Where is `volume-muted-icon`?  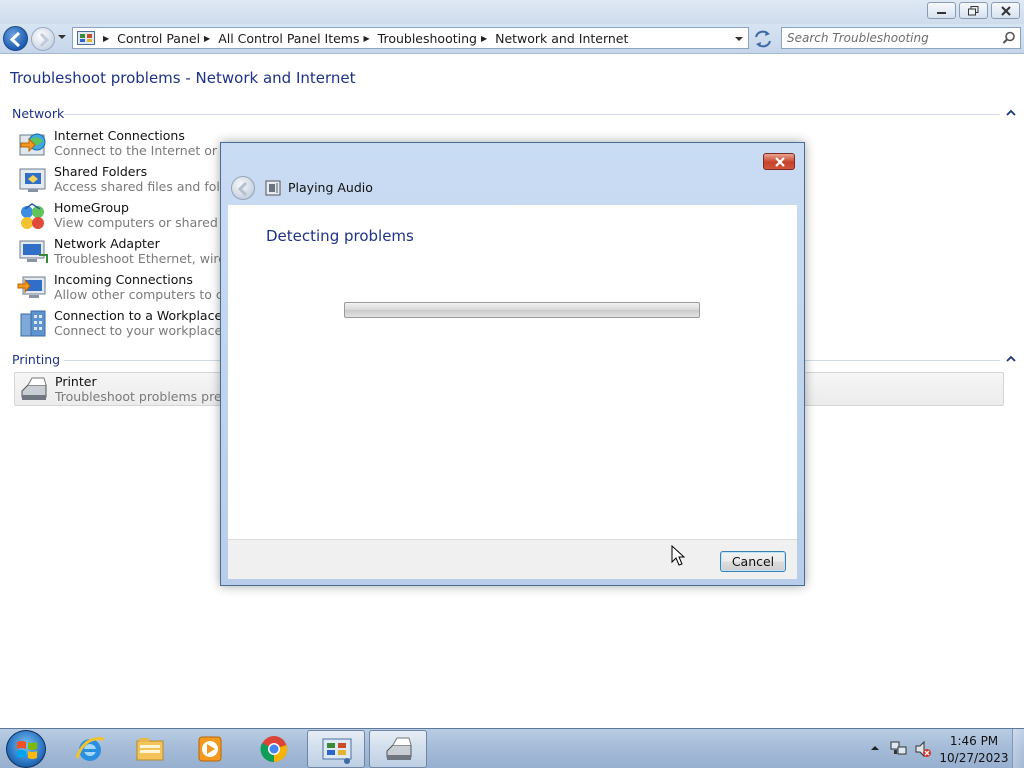 volume-muted-icon is located at coordinates (923, 749).